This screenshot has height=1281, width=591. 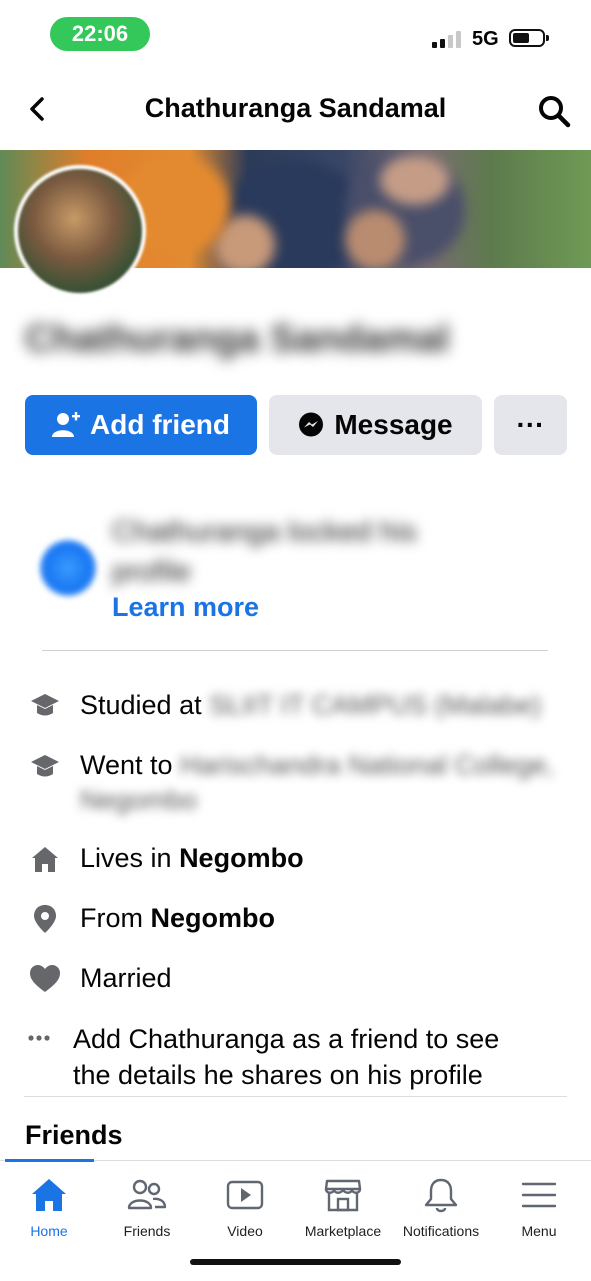 What do you see at coordinates (126, 978) in the screenshot?
I see `detail-prefix: Married` at bounding box center [126, 978].